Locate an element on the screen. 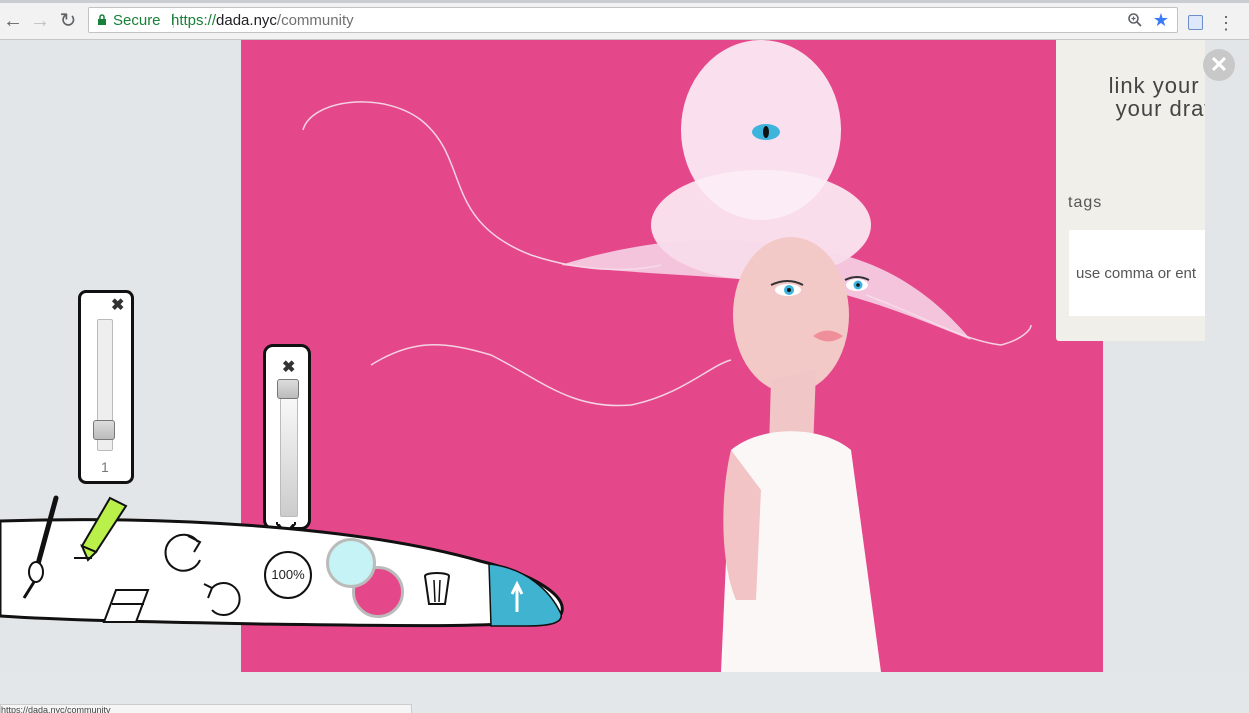  tags-input is located at coordinates (1137, 273).